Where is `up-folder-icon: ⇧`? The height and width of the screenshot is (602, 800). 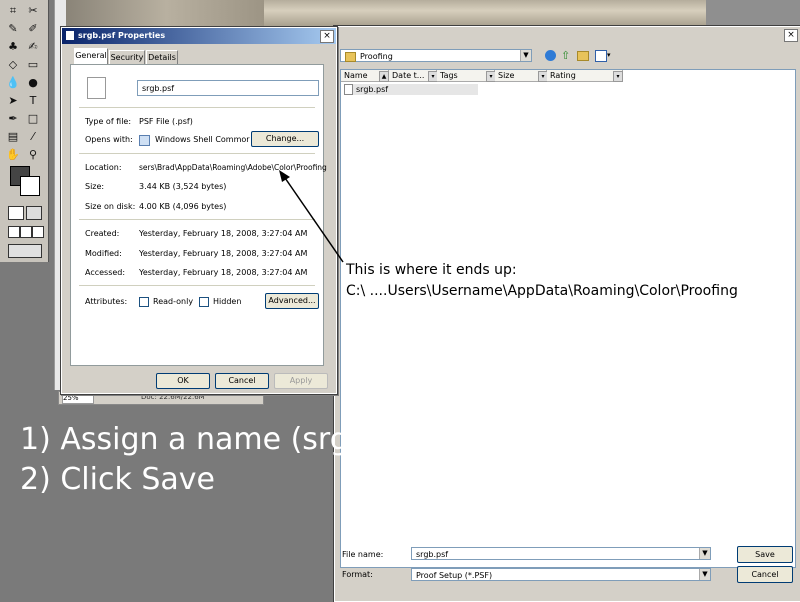
up-folder-icon: ⇧ is located at coordinates (565, 55).